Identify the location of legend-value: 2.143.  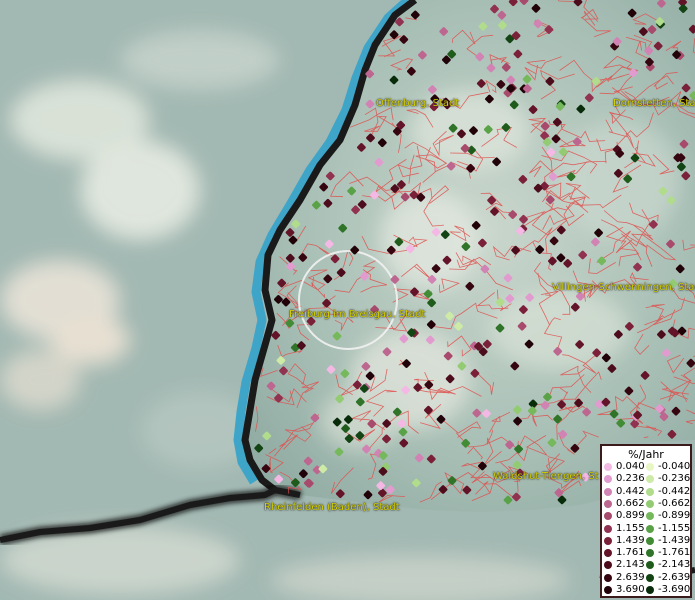
(630, 565).